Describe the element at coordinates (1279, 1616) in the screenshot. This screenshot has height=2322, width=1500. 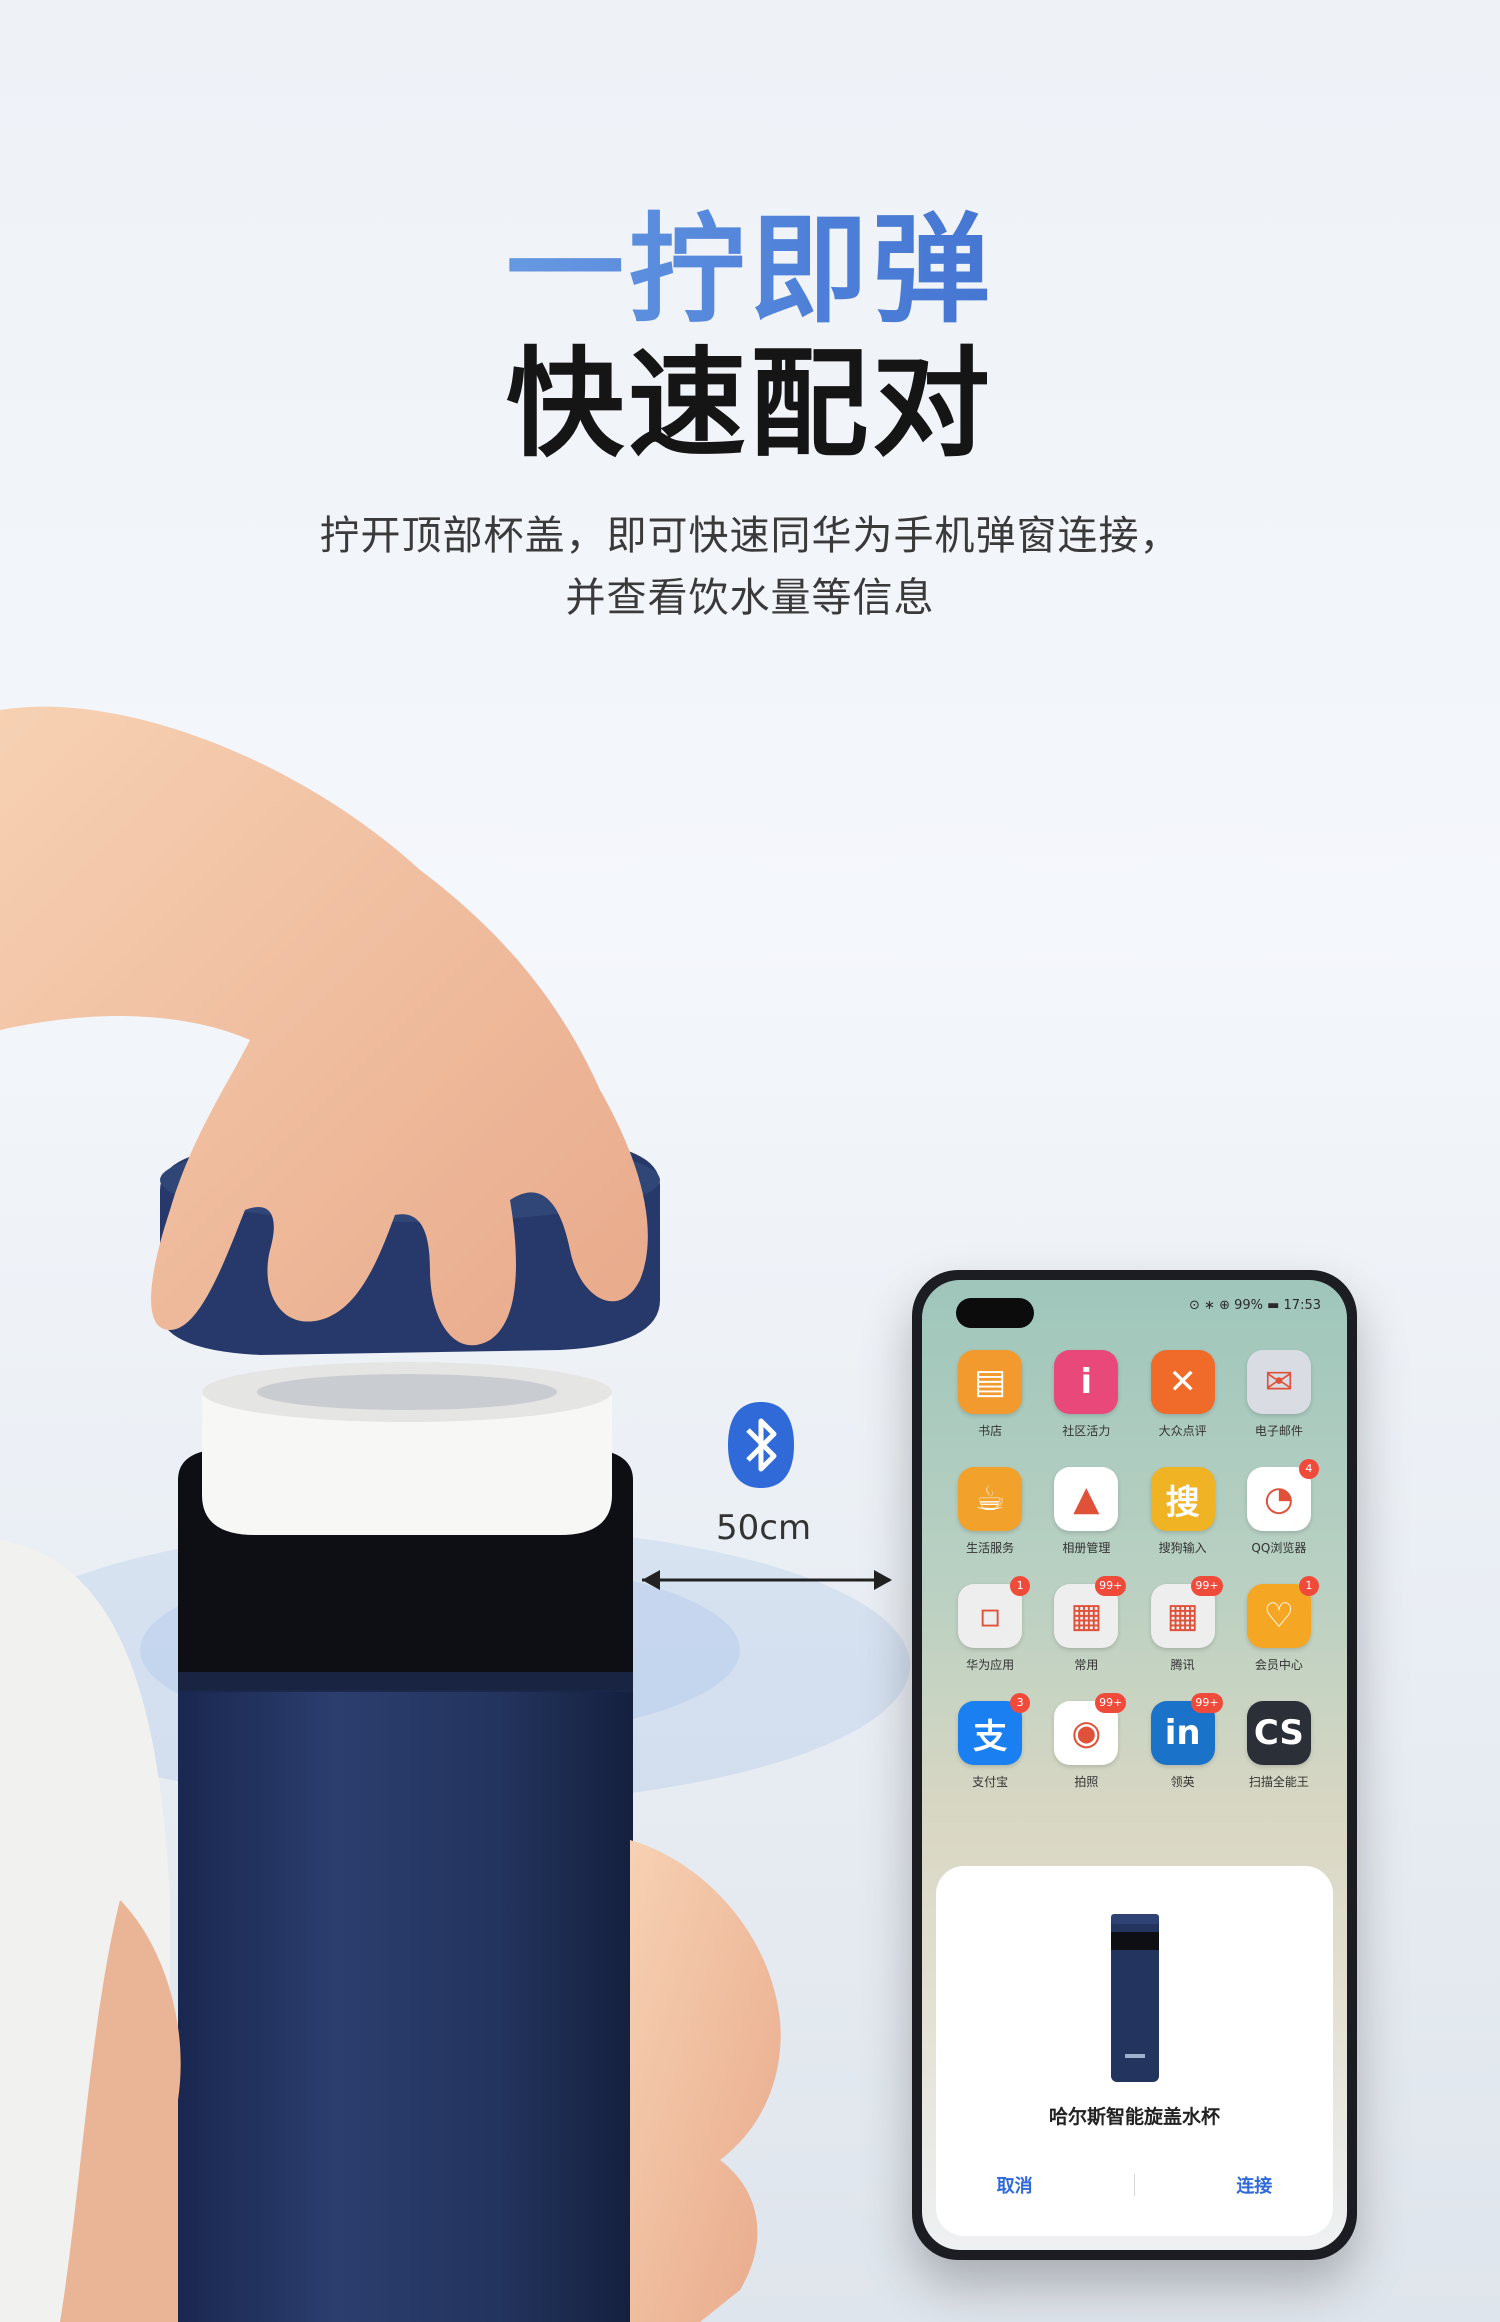
I see `app-glyph: ♡` at that location.